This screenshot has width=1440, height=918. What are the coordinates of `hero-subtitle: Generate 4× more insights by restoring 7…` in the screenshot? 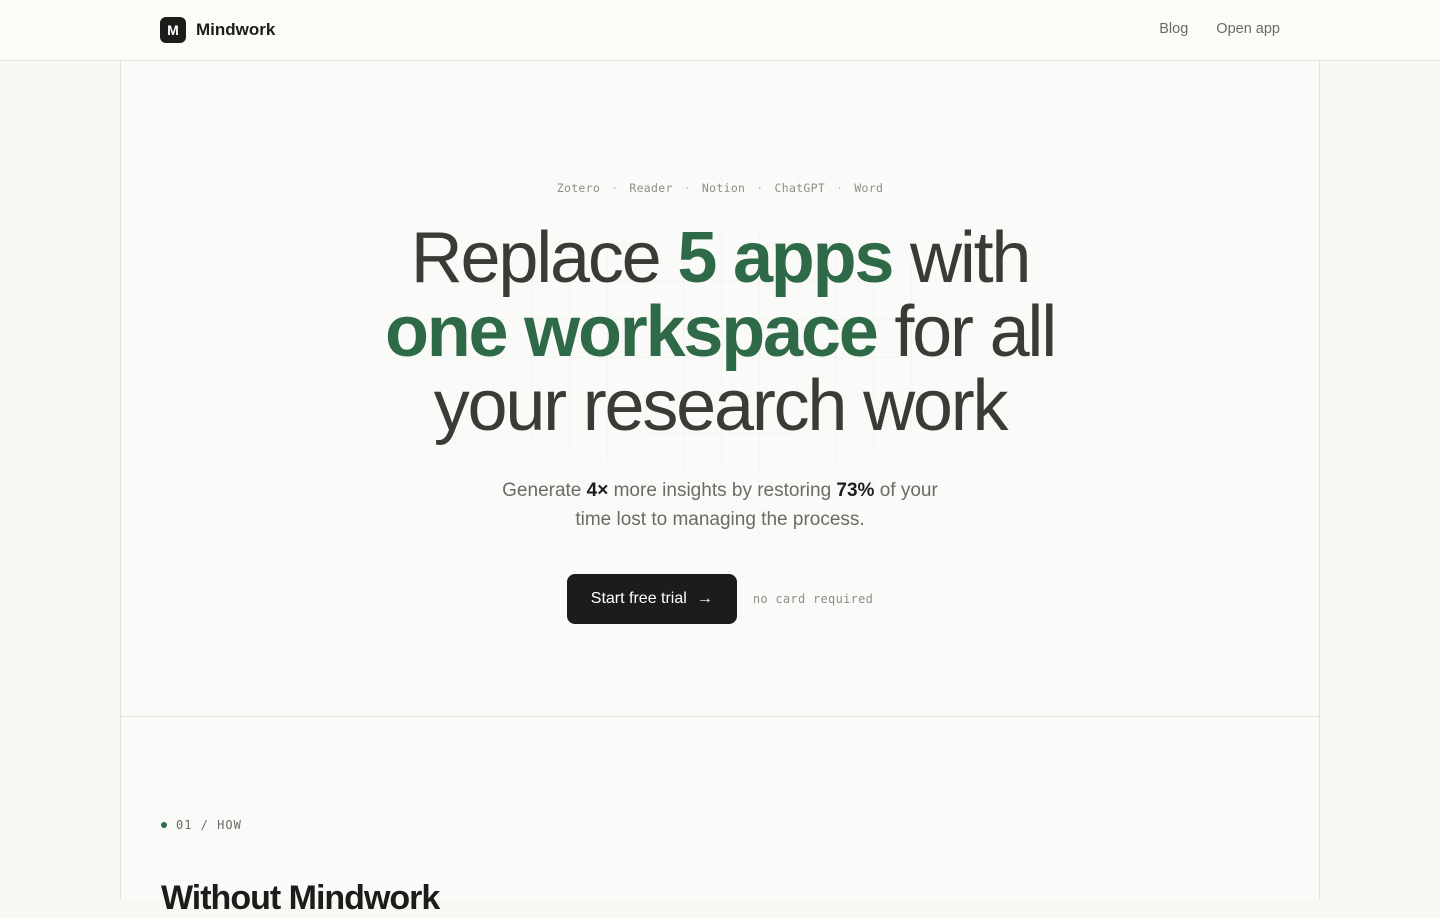 It's located at (720, 505).